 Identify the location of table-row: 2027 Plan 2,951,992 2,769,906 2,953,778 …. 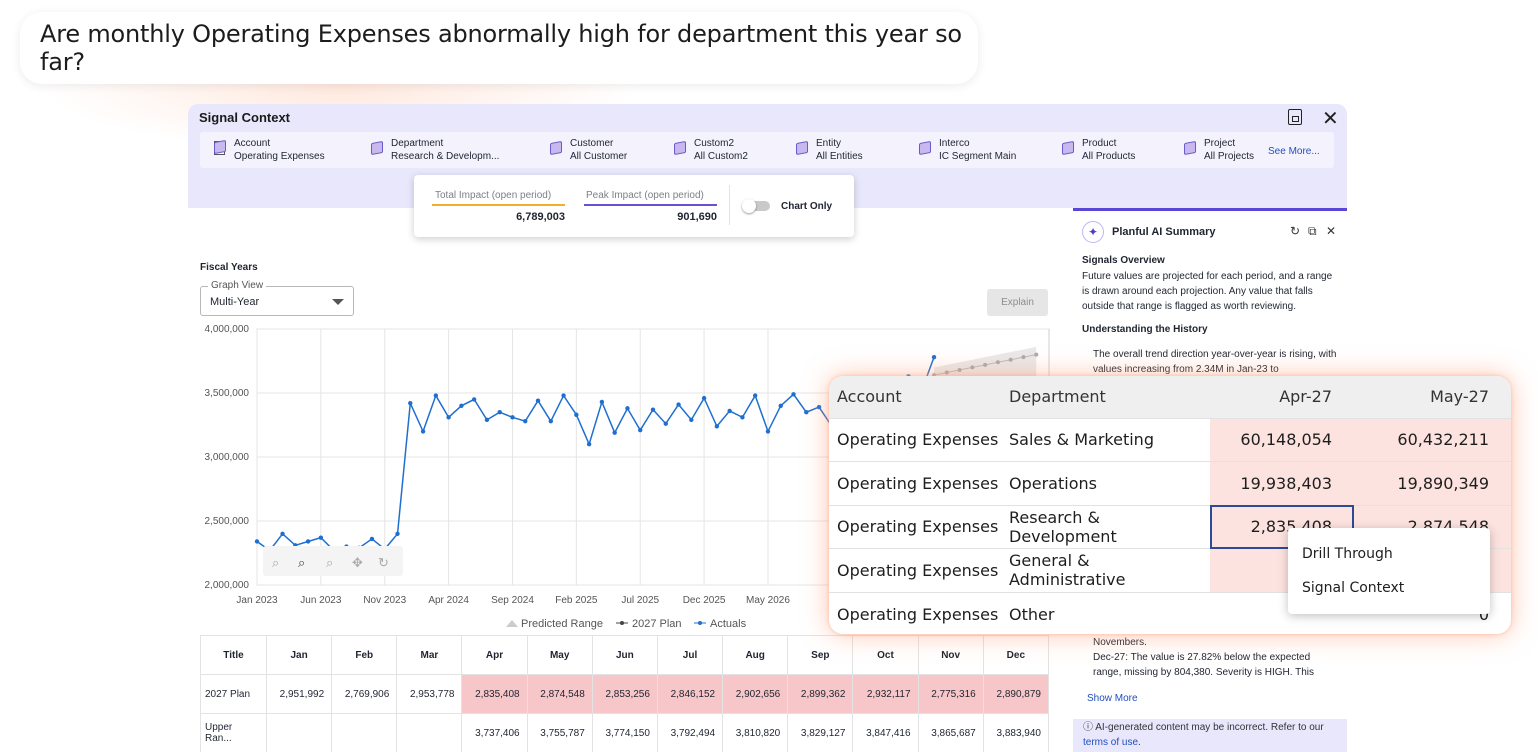
(625, 694).